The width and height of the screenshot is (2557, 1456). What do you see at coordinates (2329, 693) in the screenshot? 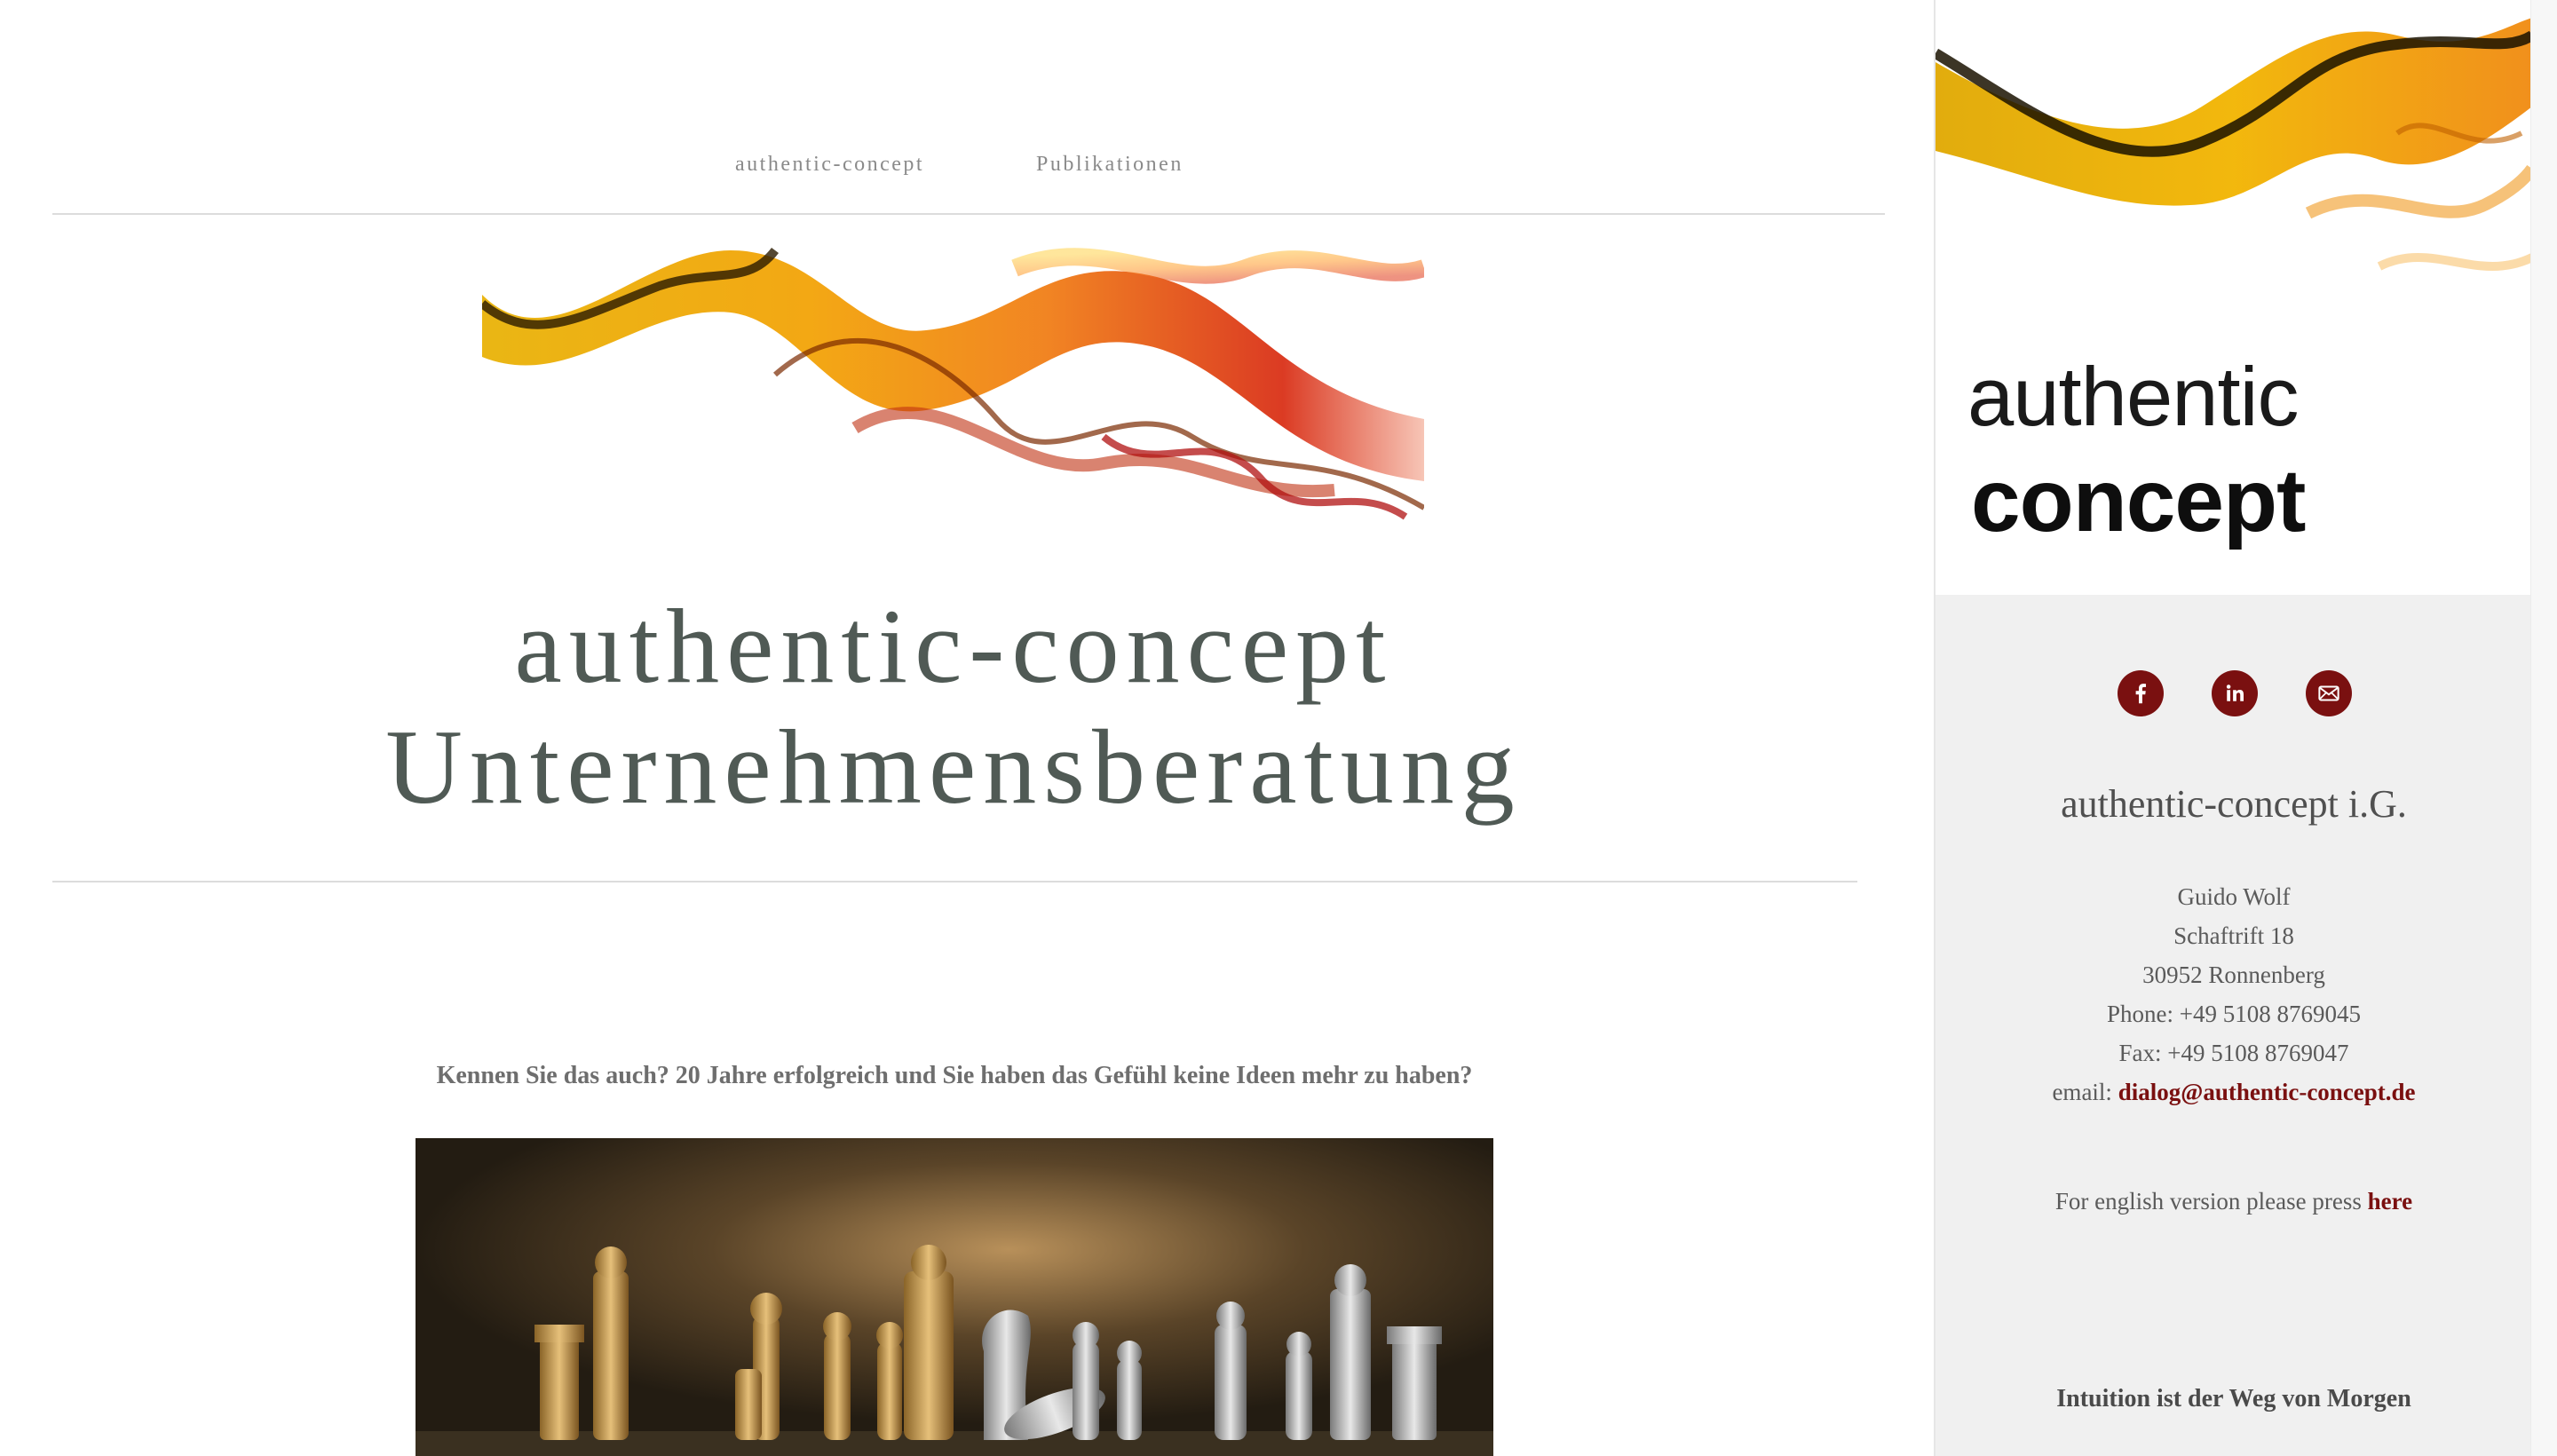
I see `email-icon` at bounding box center [2329, 693].